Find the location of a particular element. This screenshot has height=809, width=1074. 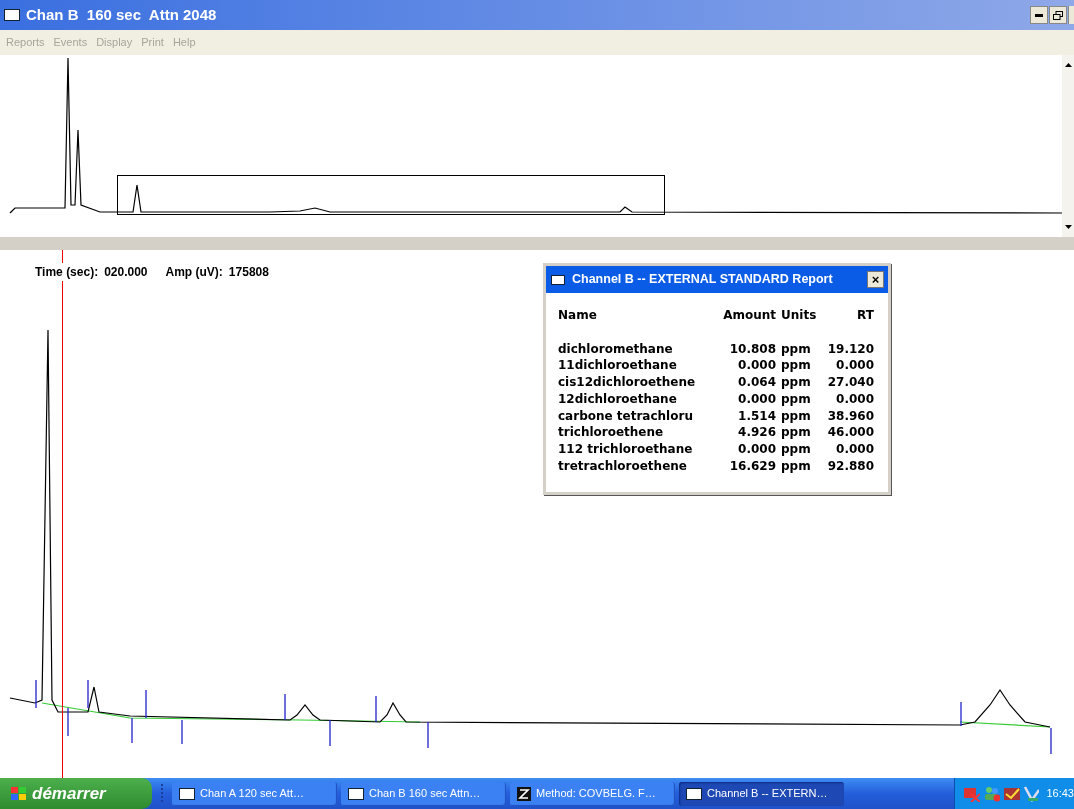

minimize-button is located at coordinates (1039, 15).